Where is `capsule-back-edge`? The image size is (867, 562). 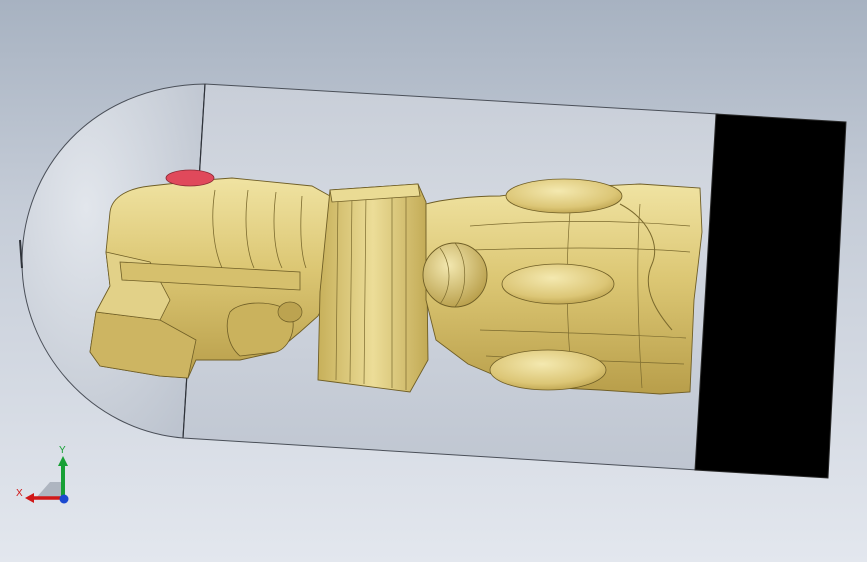 capsule-back-edge is located at coordinates (21, 254).